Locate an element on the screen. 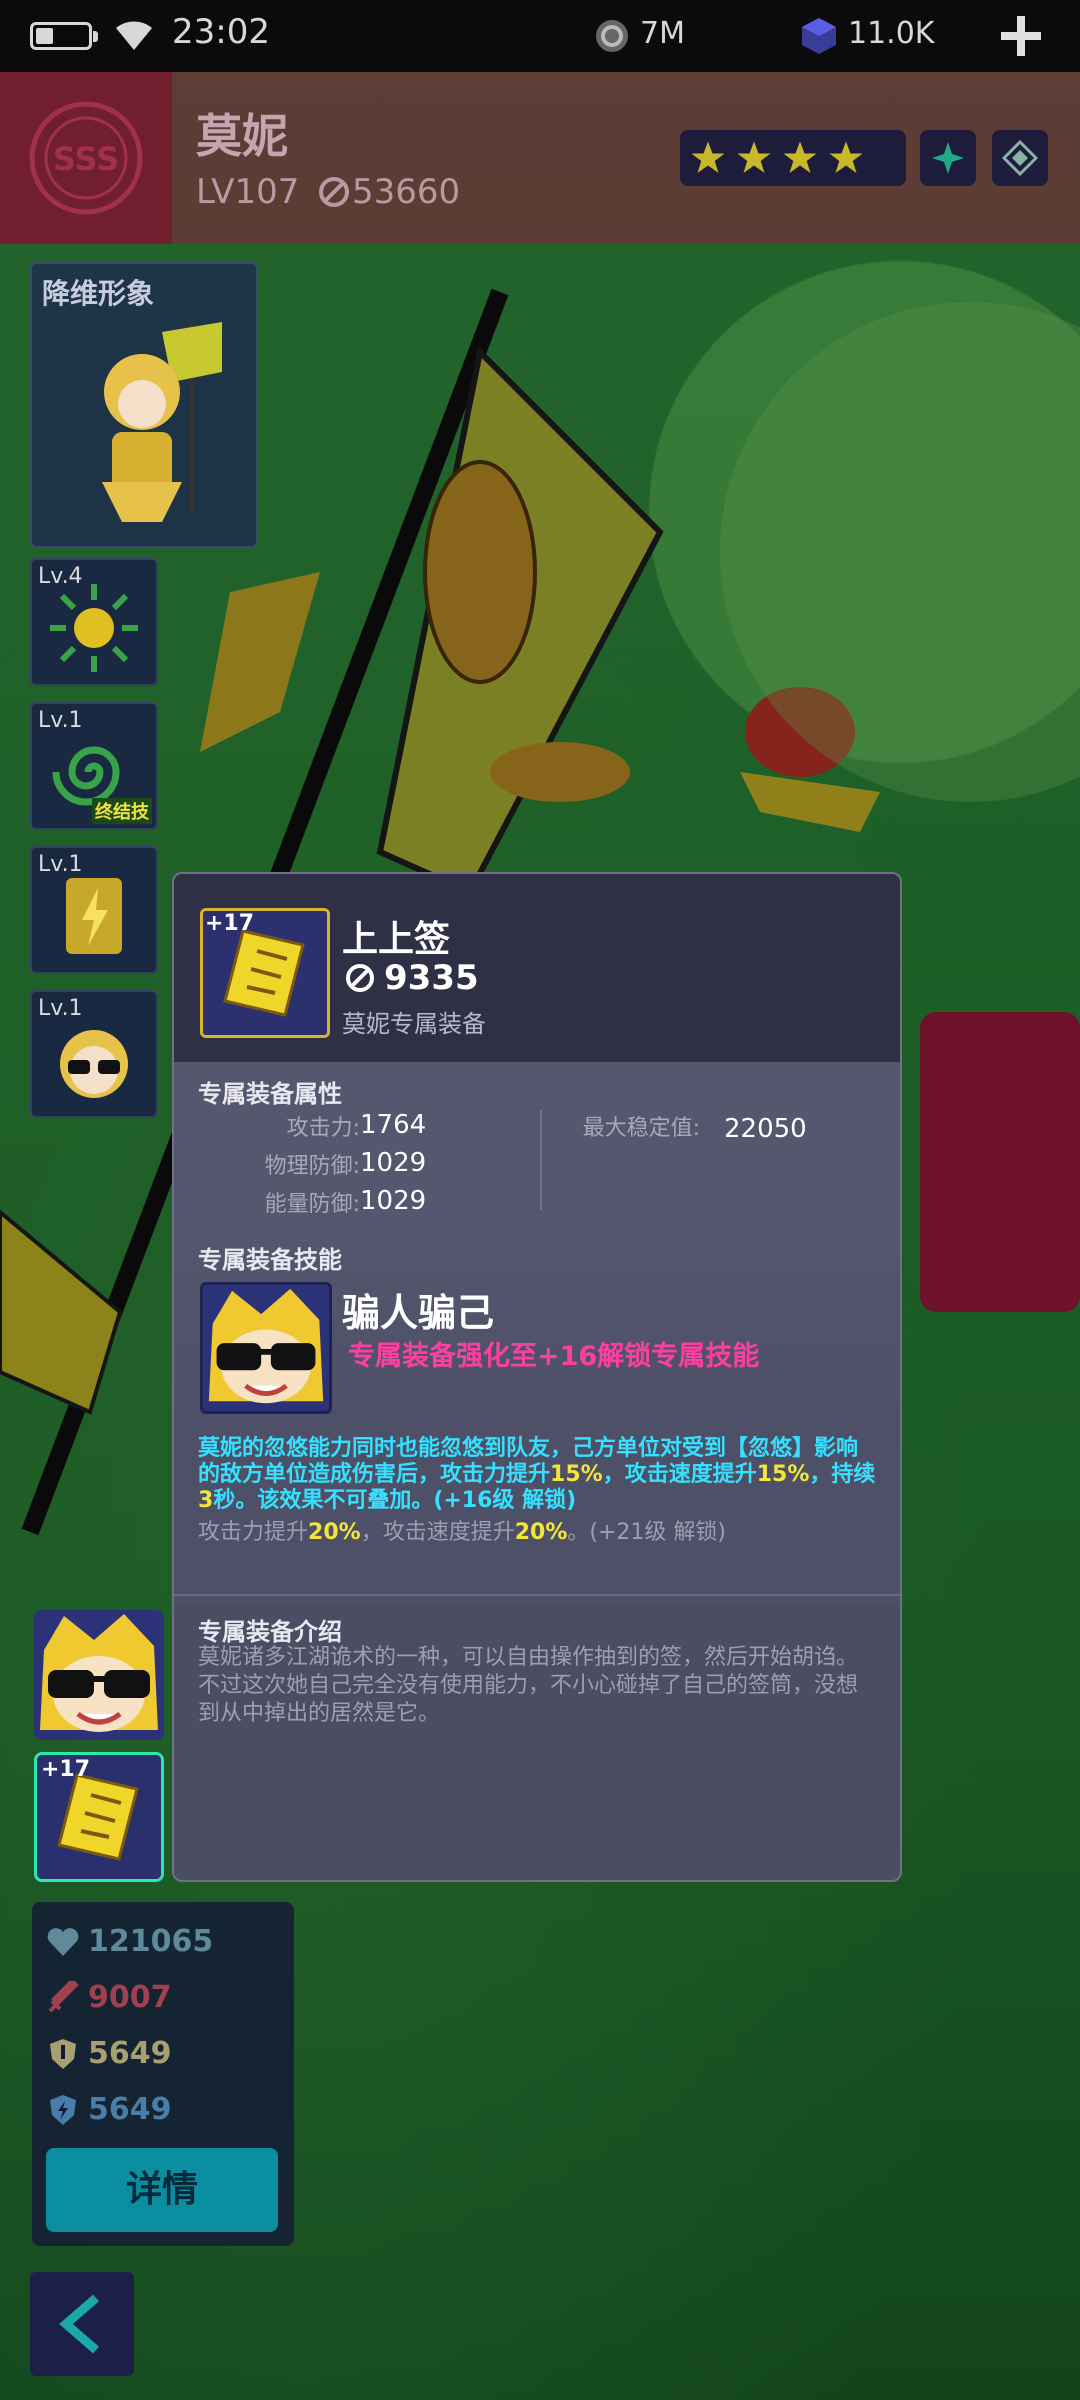  element-button is located at coordinates (948, 158).